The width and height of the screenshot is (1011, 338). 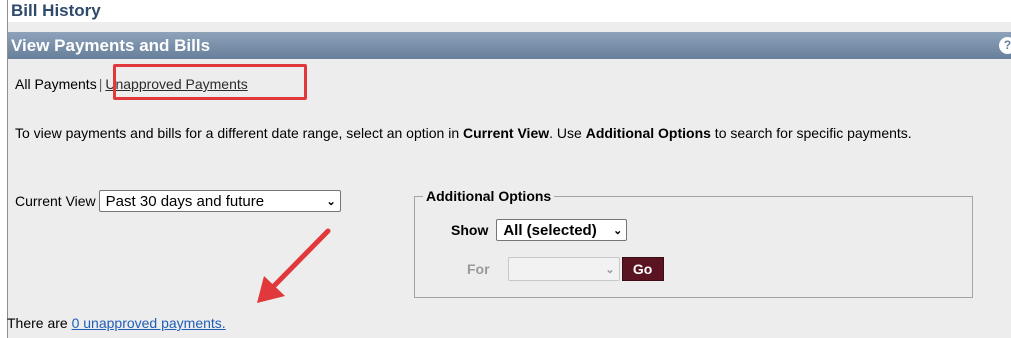 I want to click on footer-prefix: There are, so click(x=39, y=323).